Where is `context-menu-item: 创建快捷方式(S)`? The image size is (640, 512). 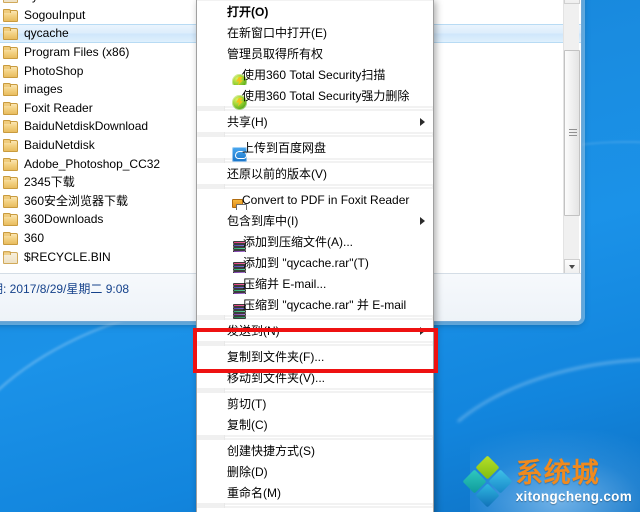 context-menu-item: 创建快捷方式(S) is located at coordinates (315, 450).